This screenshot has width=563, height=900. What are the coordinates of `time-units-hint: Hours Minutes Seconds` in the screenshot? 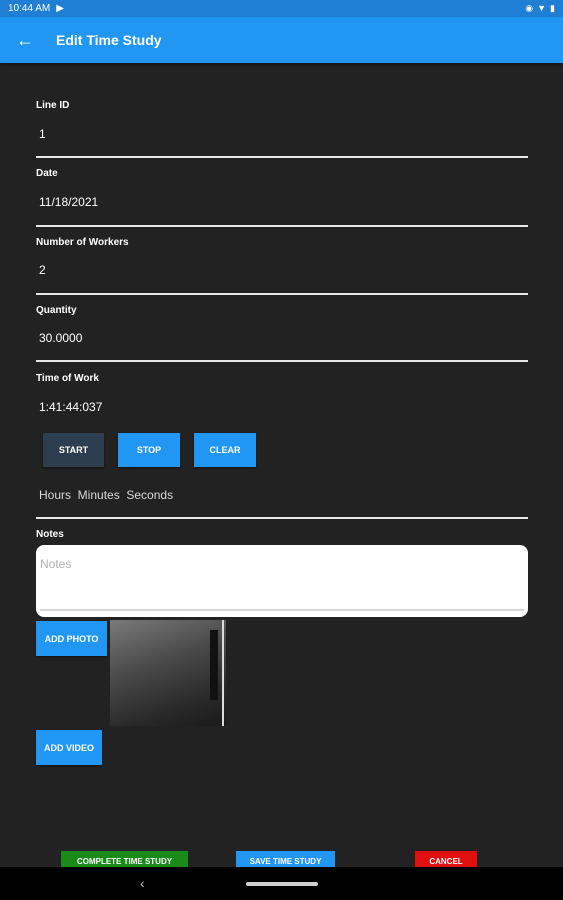 It's located at (106, 495).